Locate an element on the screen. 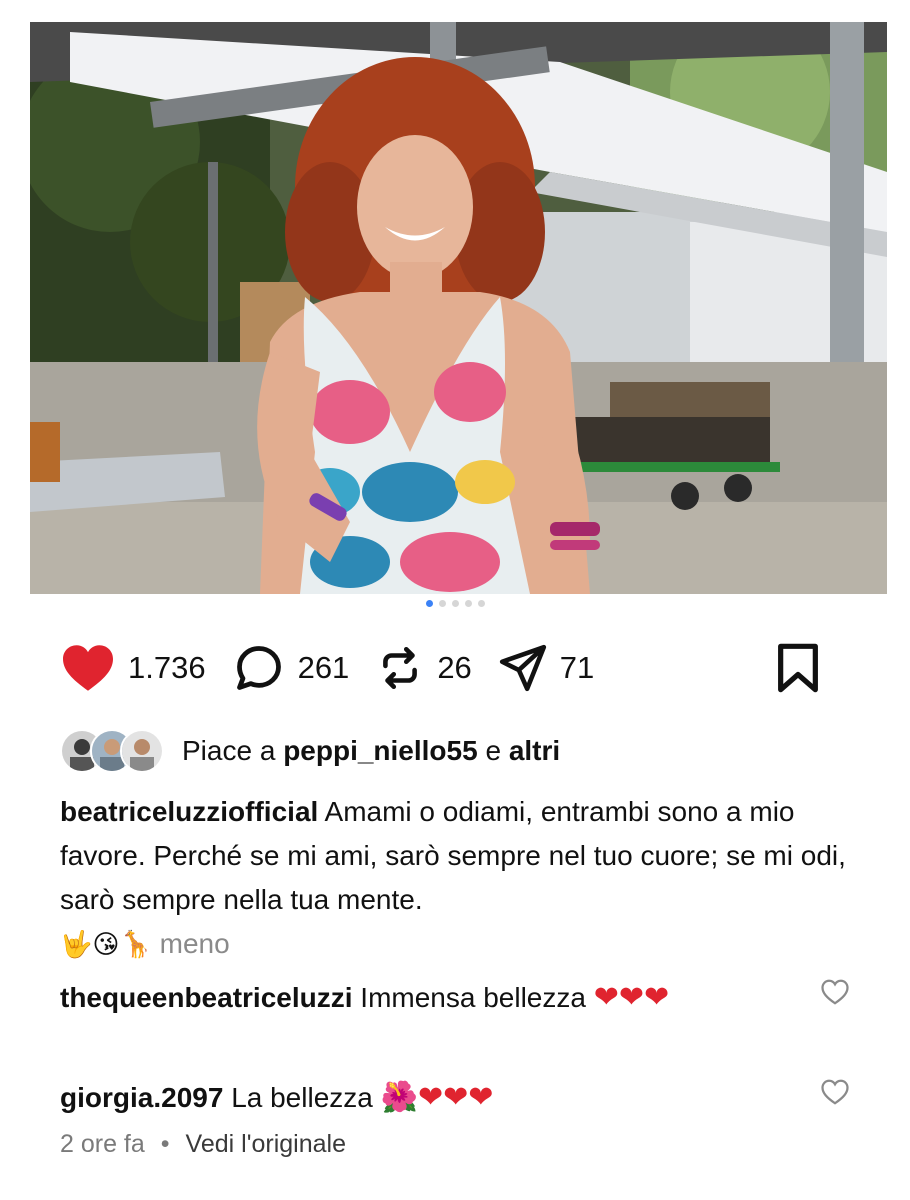 The height and width of the screenshot is (1200, 910). comment-text: La bellezza is located at coordinates (302, 1097).